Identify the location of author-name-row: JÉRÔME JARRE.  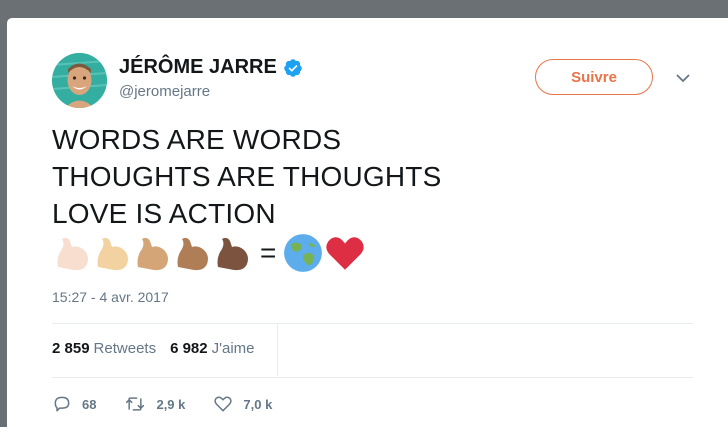
(211, 67).